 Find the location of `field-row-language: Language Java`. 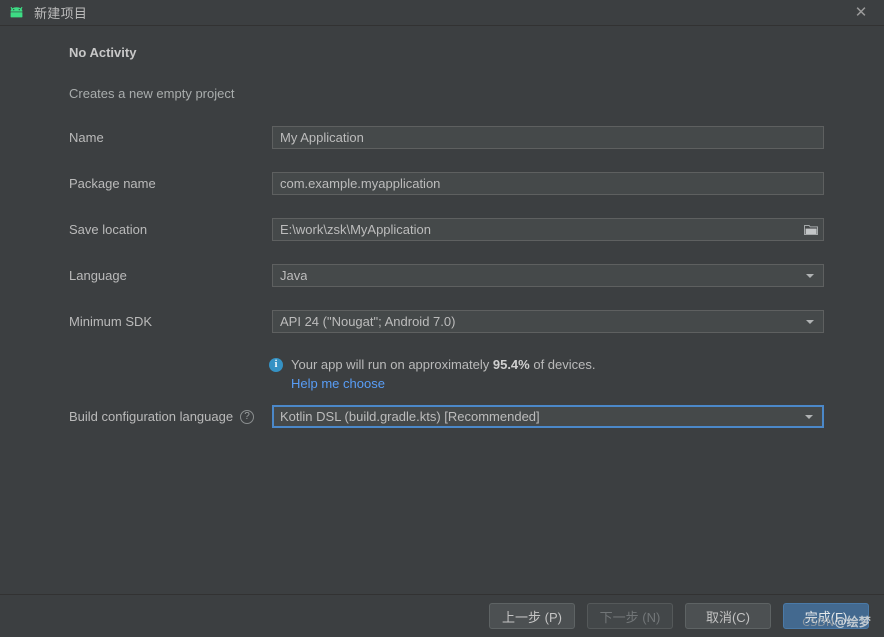

field-row-language: Language Java is located at coordinates (446, 275).